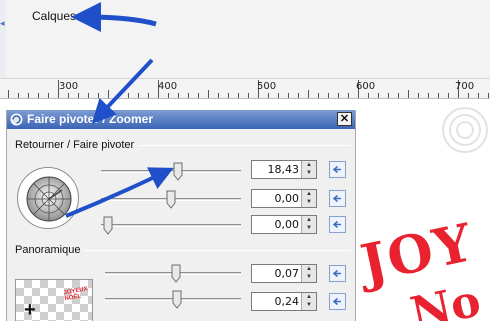 The image size is (490, 321). What do you see at coordinates (30, 310) in the screenshot?
I see `crosshair-icon: +` at bounding box center [30, 310].